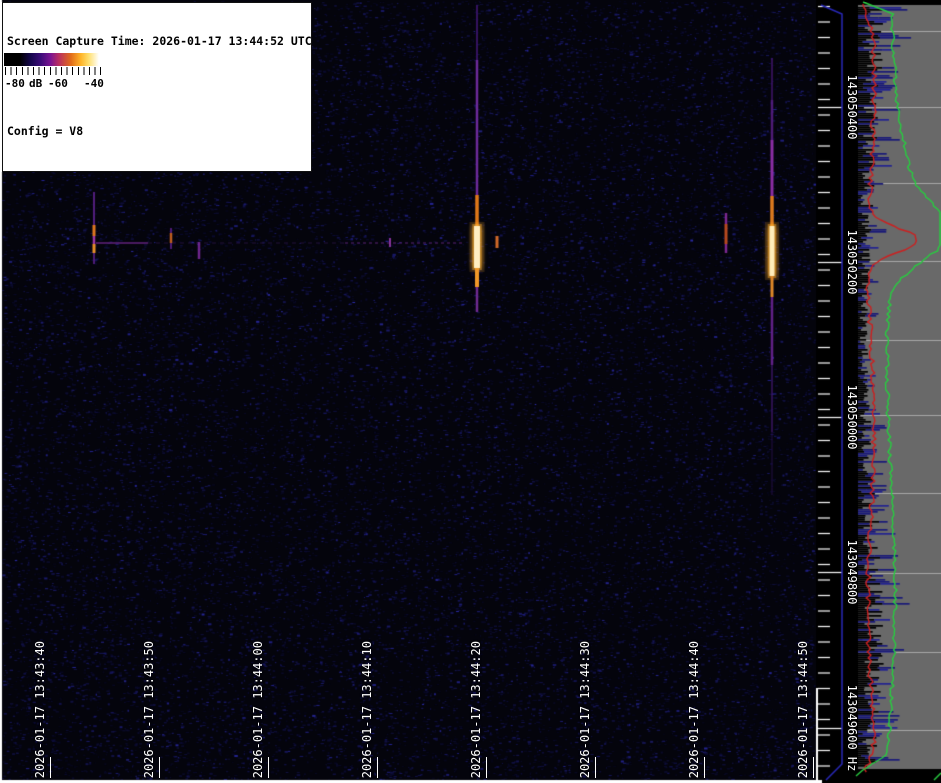  I want to click on scale-label-db: dB, so click(36, 83).